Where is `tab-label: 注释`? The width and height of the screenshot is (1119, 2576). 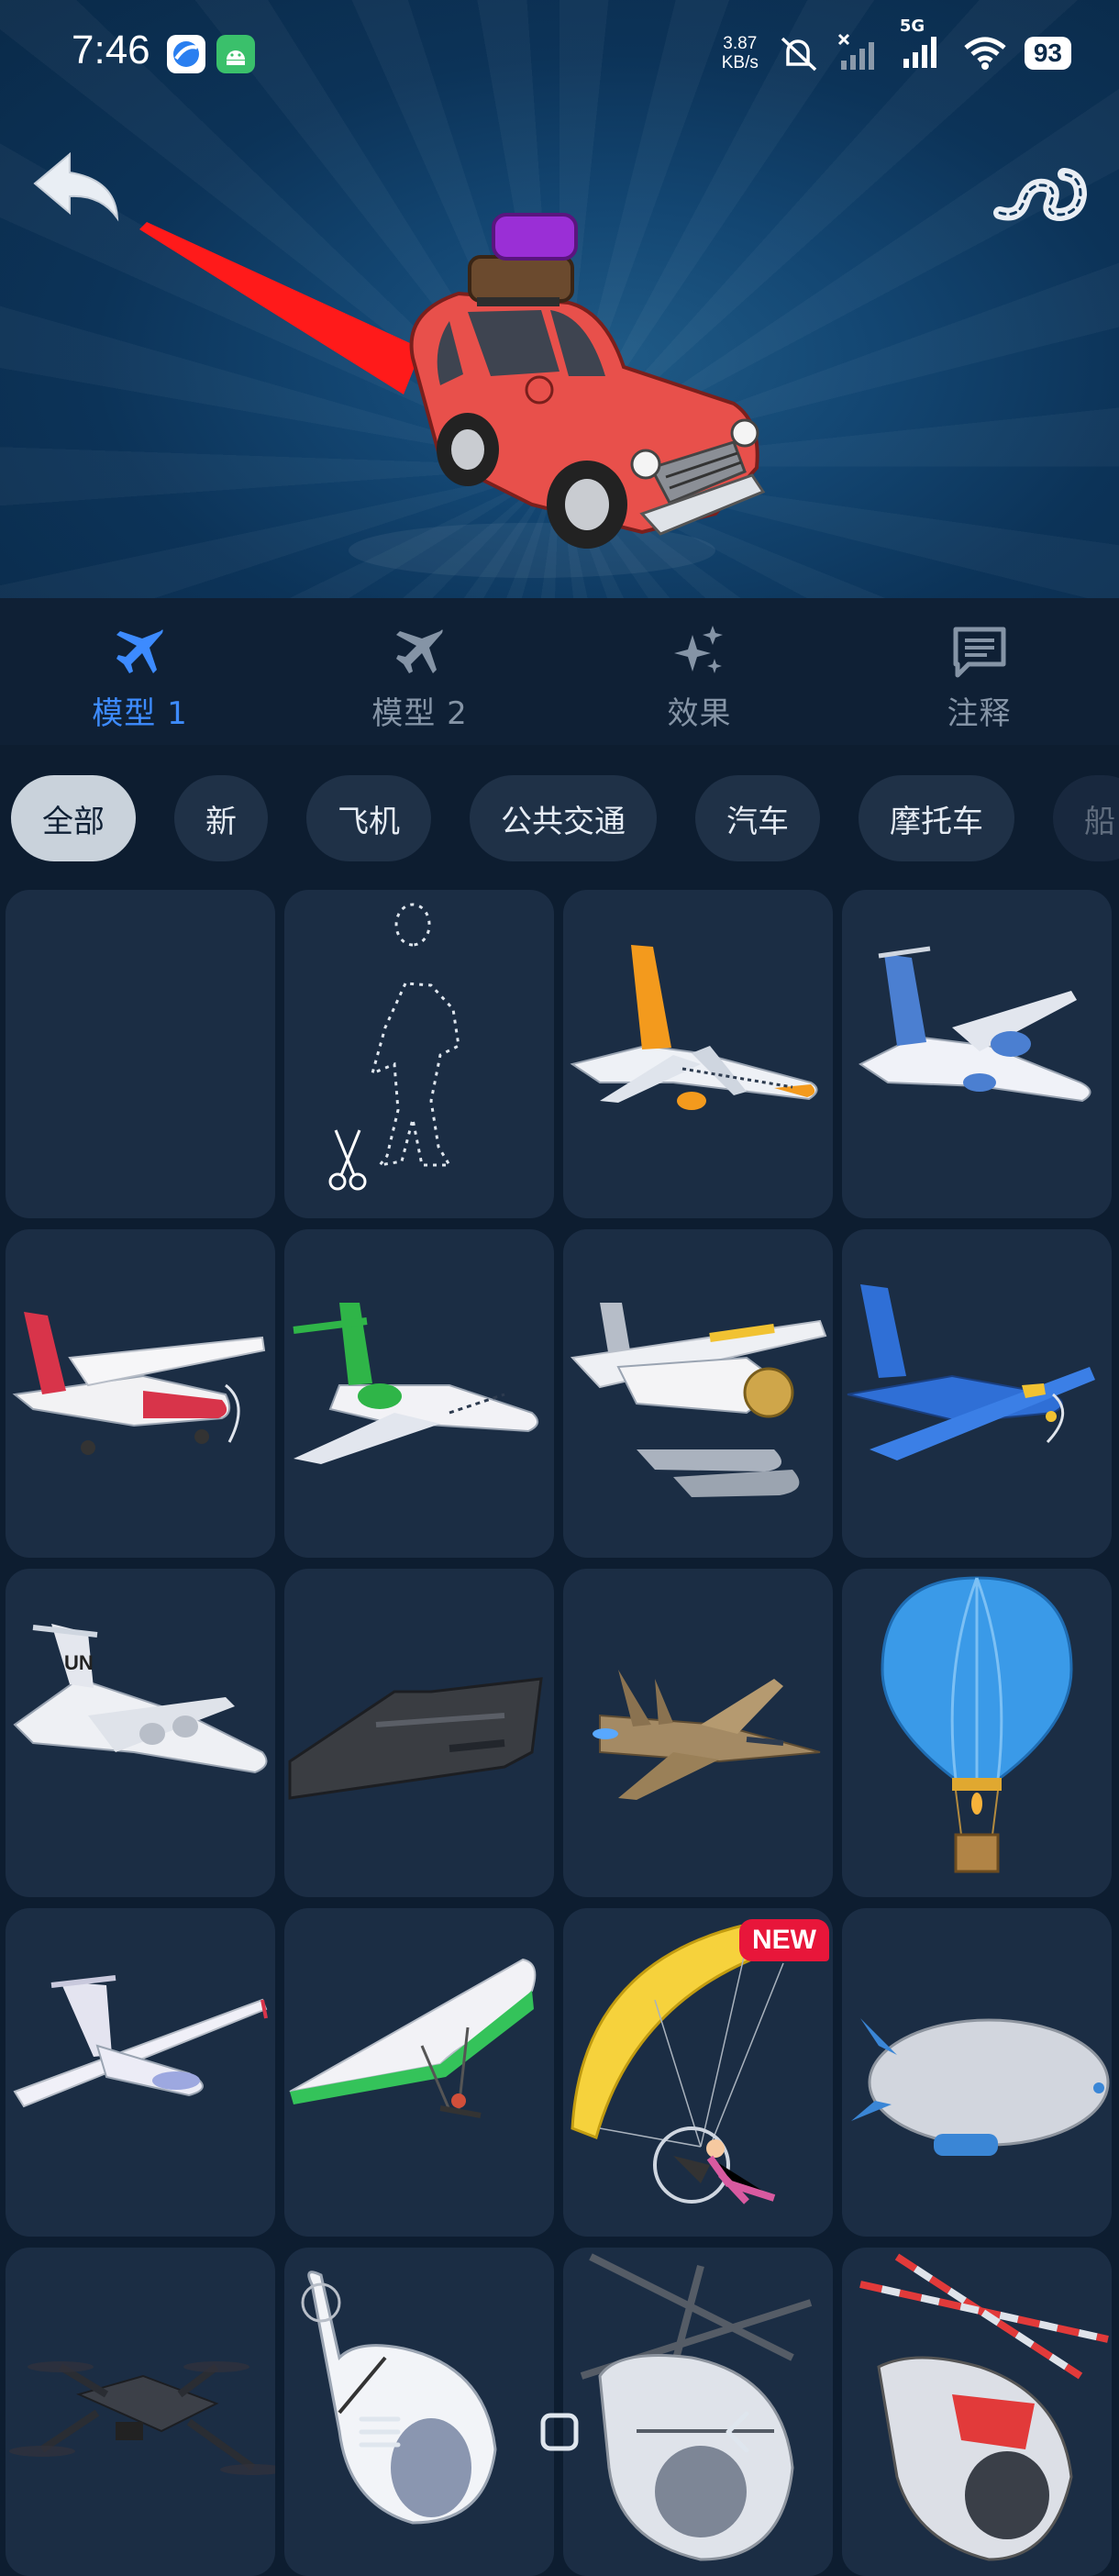 tab-label: 注释 is located at coordinates (979, 713).